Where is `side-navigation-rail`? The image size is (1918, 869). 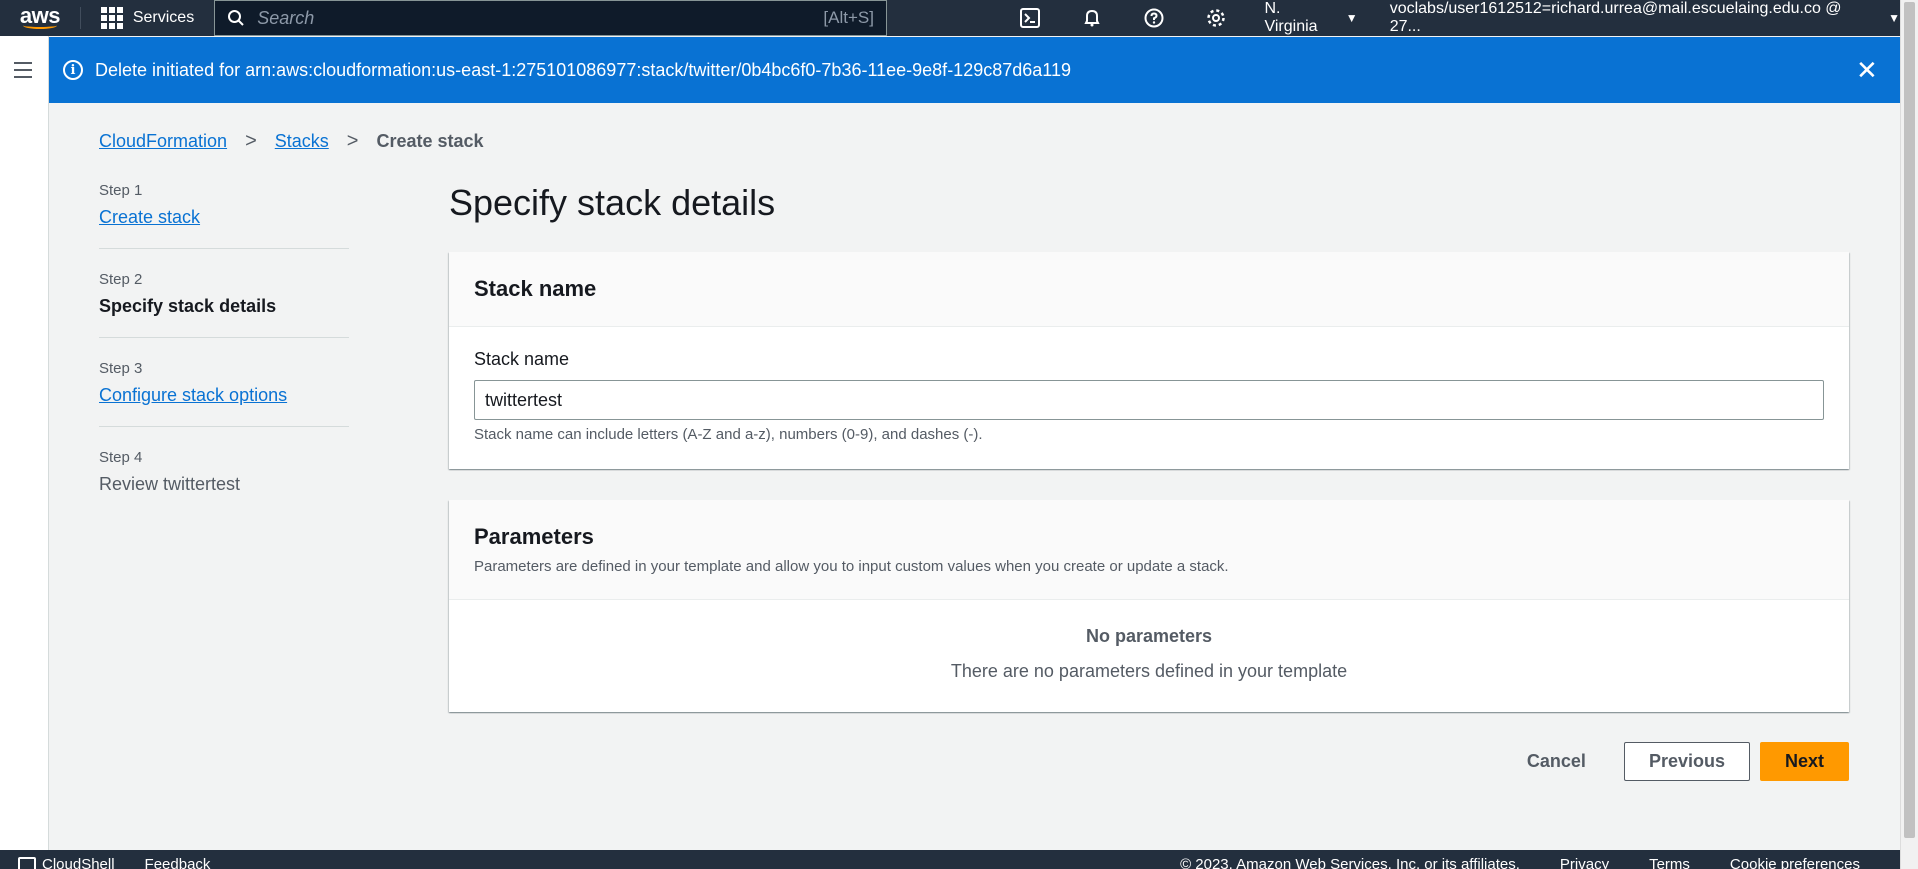 side-navigation-rail is located at coordinates (24, 443).